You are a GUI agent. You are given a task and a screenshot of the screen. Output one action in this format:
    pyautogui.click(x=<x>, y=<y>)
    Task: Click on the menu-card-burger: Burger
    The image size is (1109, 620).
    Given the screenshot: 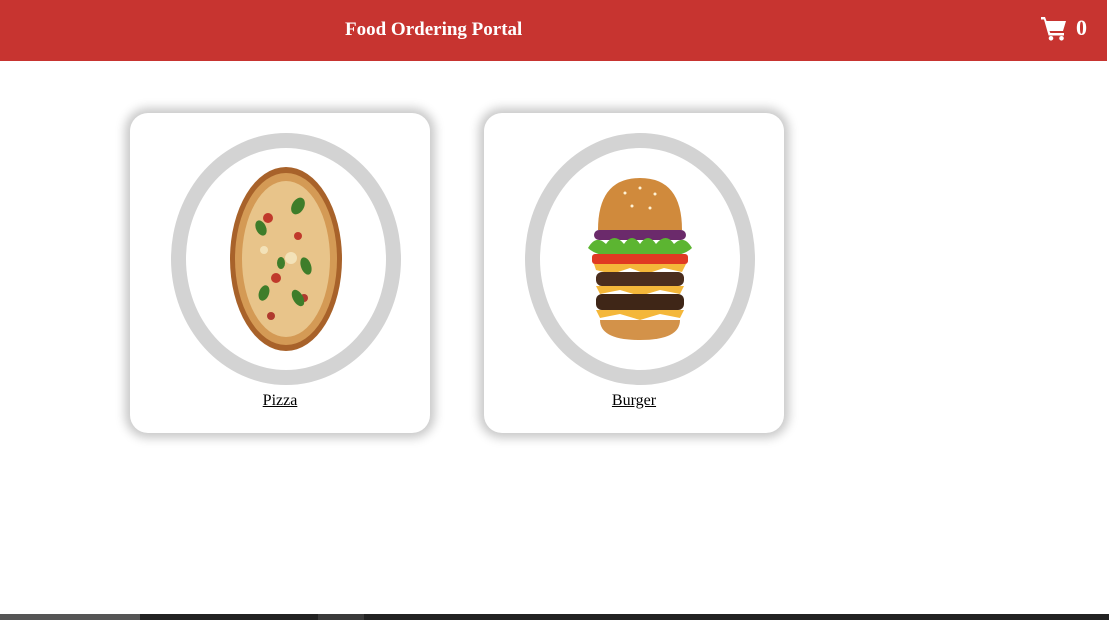 What is the action you would take?
    pyautogui.click(x=634, y=273)
    